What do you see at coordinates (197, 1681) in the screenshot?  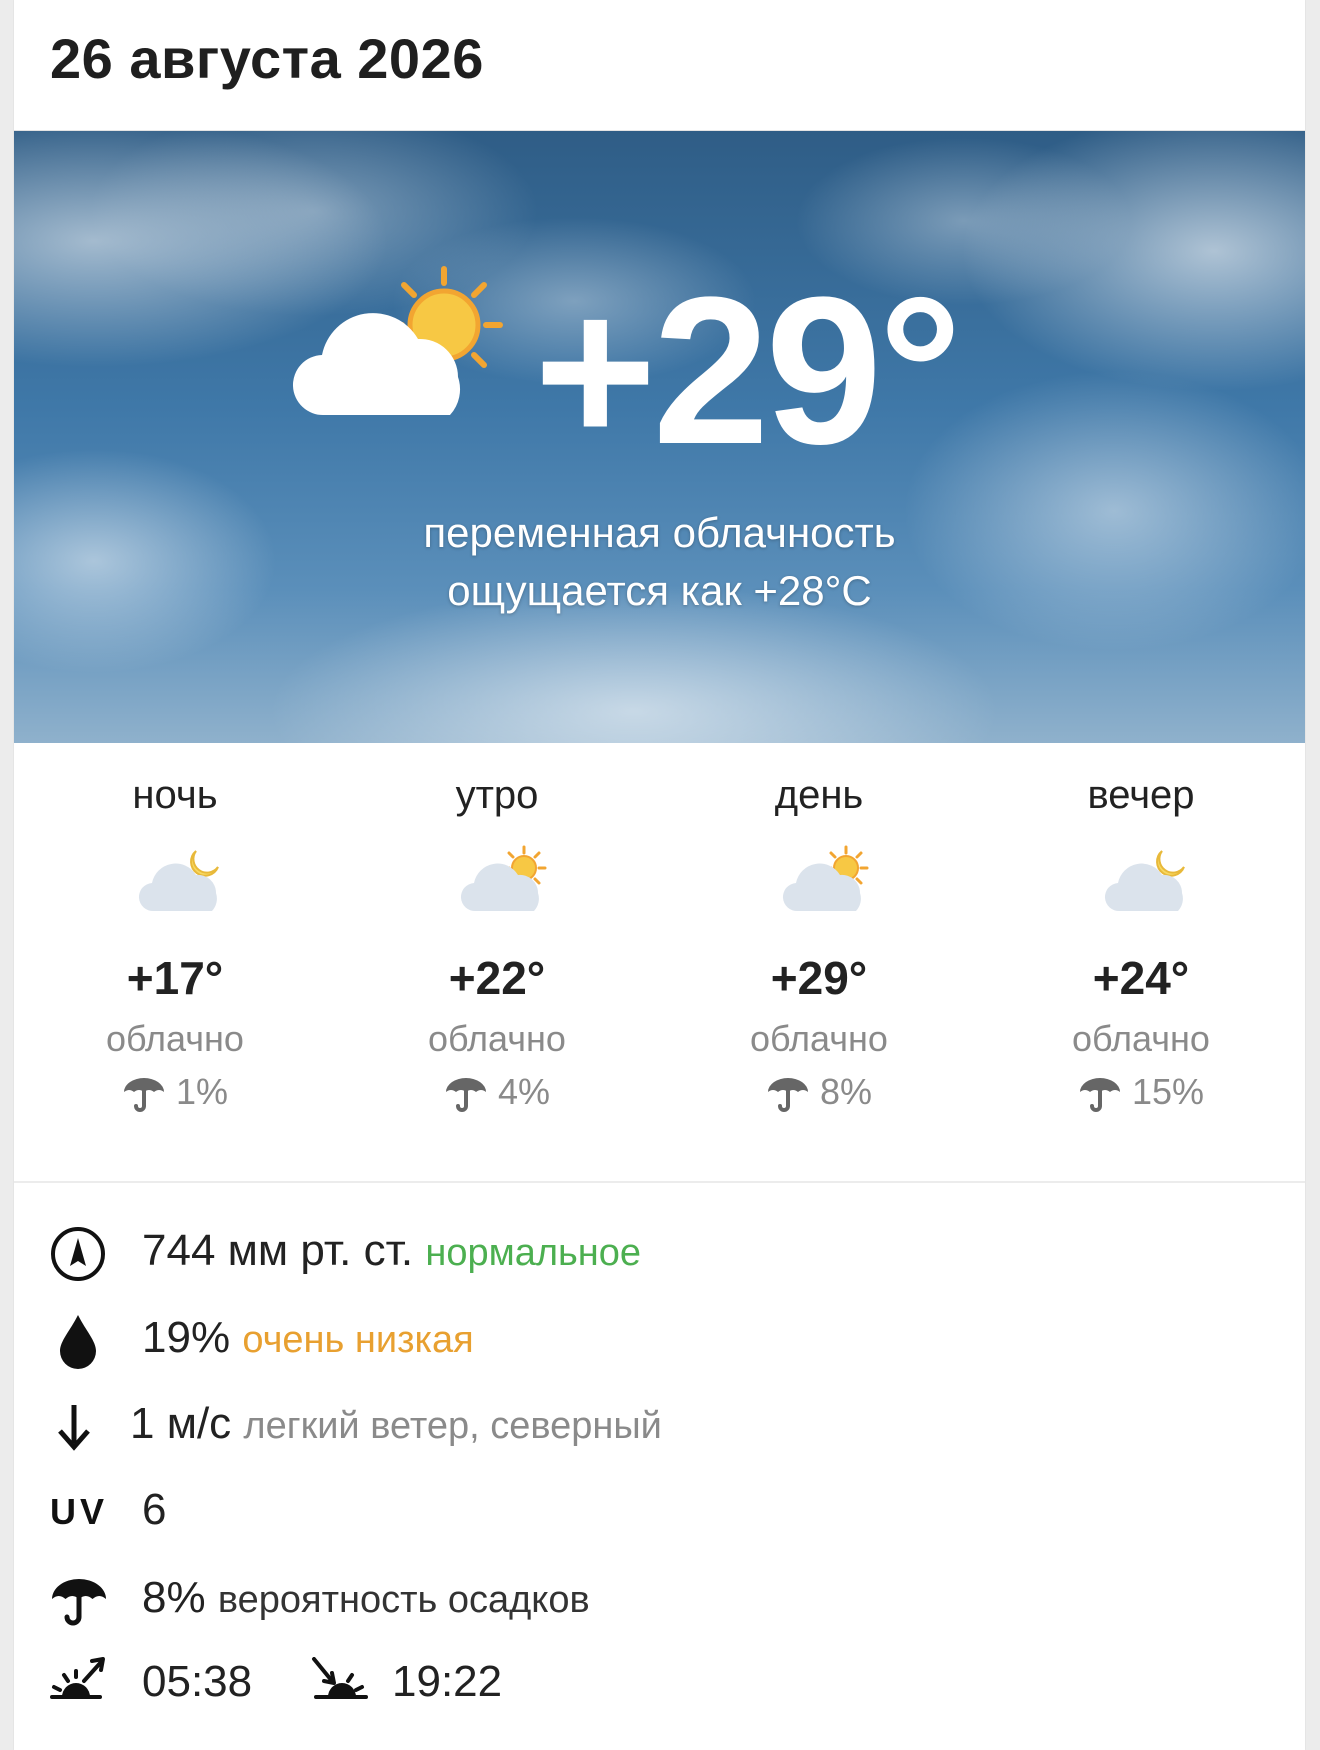 I see `sunrise-time: 05:38` at bounding box center [197, 1681].